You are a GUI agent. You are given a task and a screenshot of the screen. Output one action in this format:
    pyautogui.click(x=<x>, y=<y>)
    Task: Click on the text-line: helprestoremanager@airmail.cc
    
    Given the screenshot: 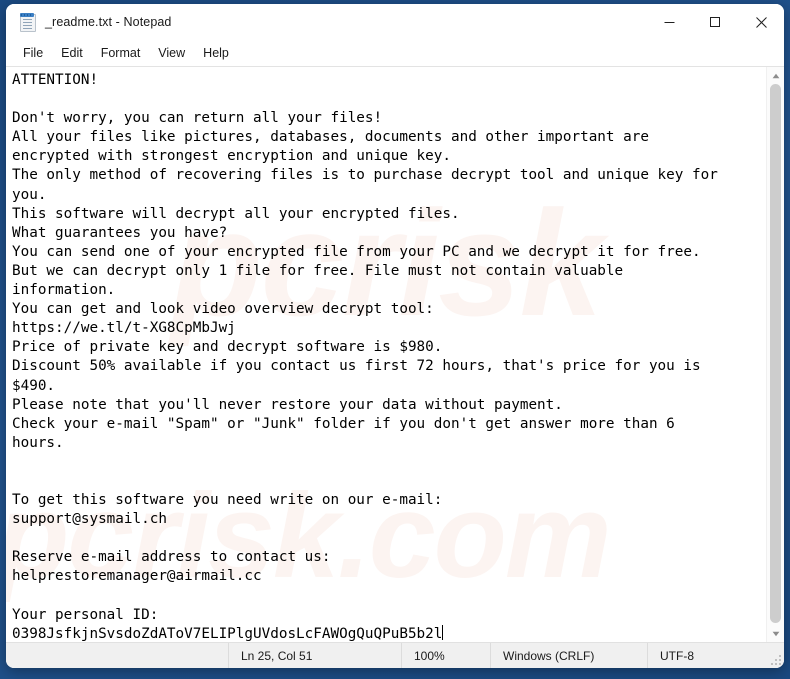 What is the action you would take?
    pyautogui.click(x=137, y=576)
    